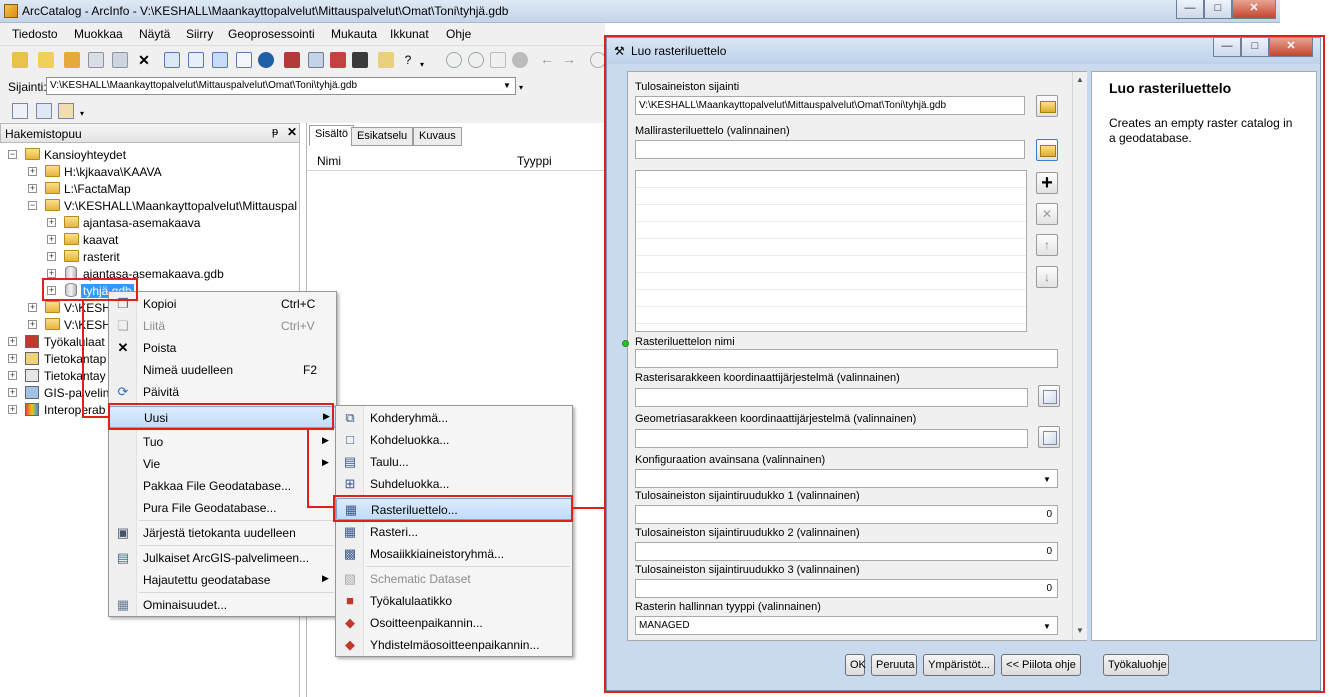  What do you see at coordinates (1254, 9) in the screenshot?
I see `close-button: ✕` at bounding box center [1254, 9].